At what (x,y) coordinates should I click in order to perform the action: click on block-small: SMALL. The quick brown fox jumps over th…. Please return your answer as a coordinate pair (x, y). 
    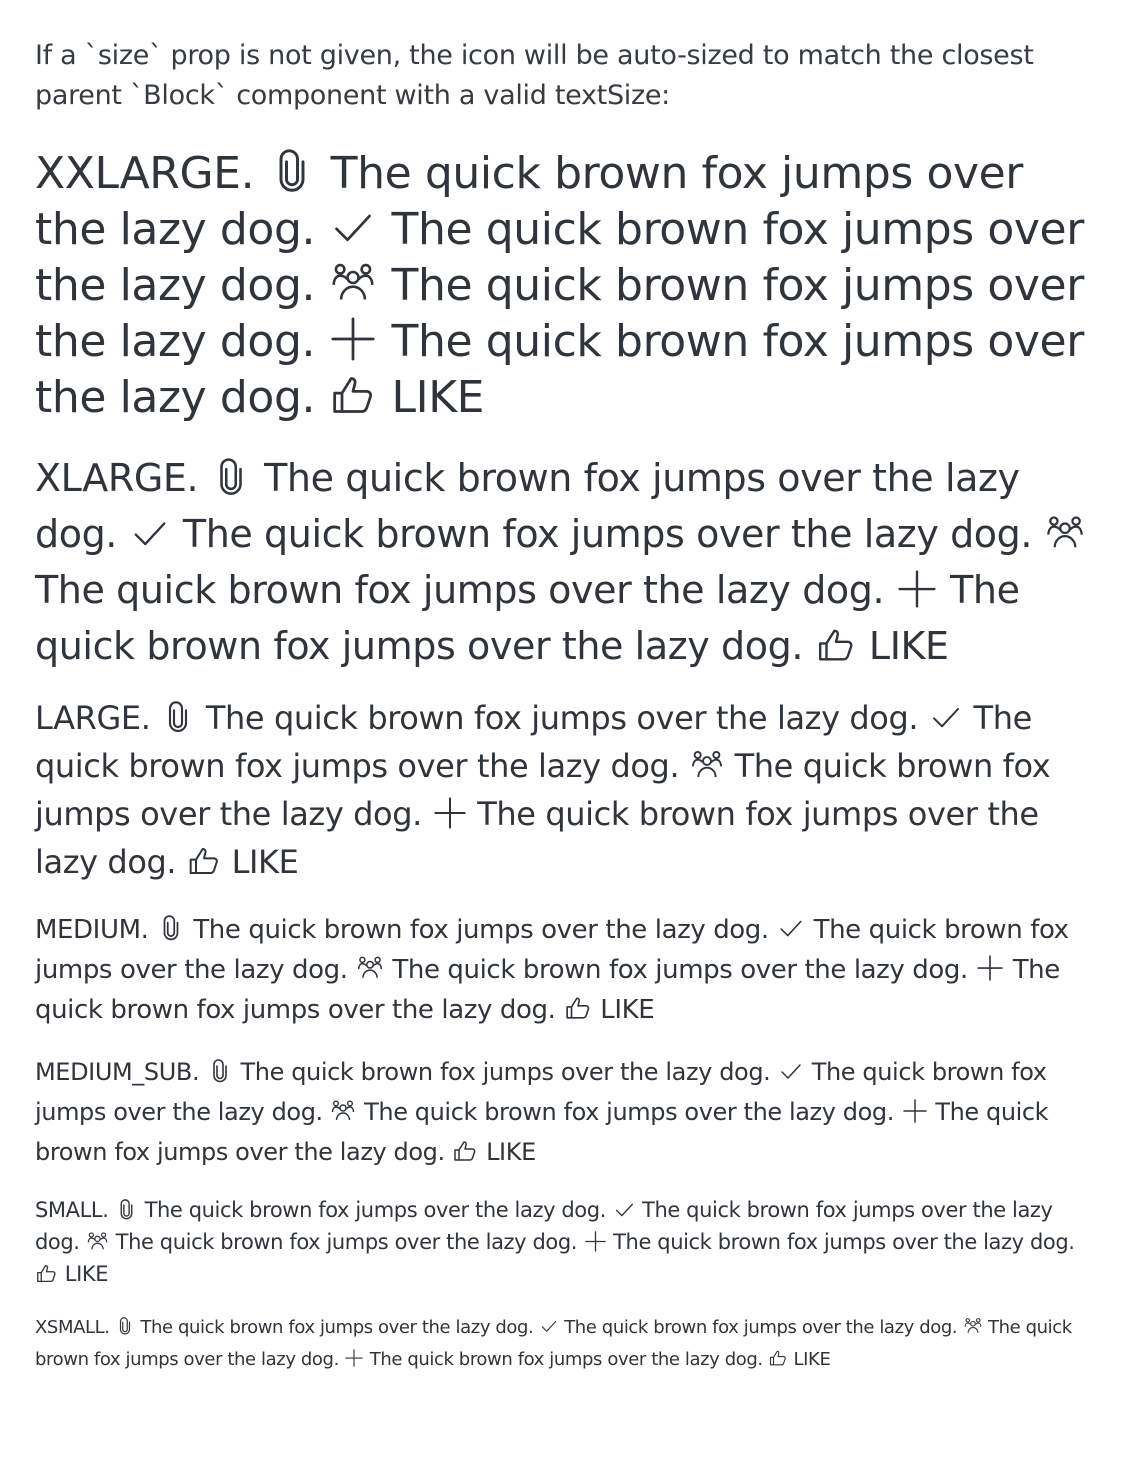
    Looking at the image, I should click on (567, 1242).